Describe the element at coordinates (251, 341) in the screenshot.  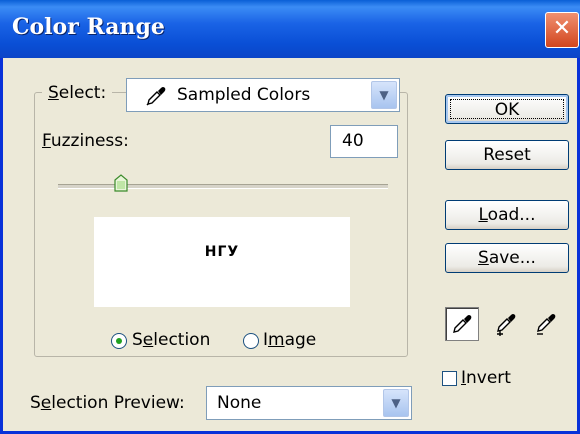
I see `image-radio` at that location.